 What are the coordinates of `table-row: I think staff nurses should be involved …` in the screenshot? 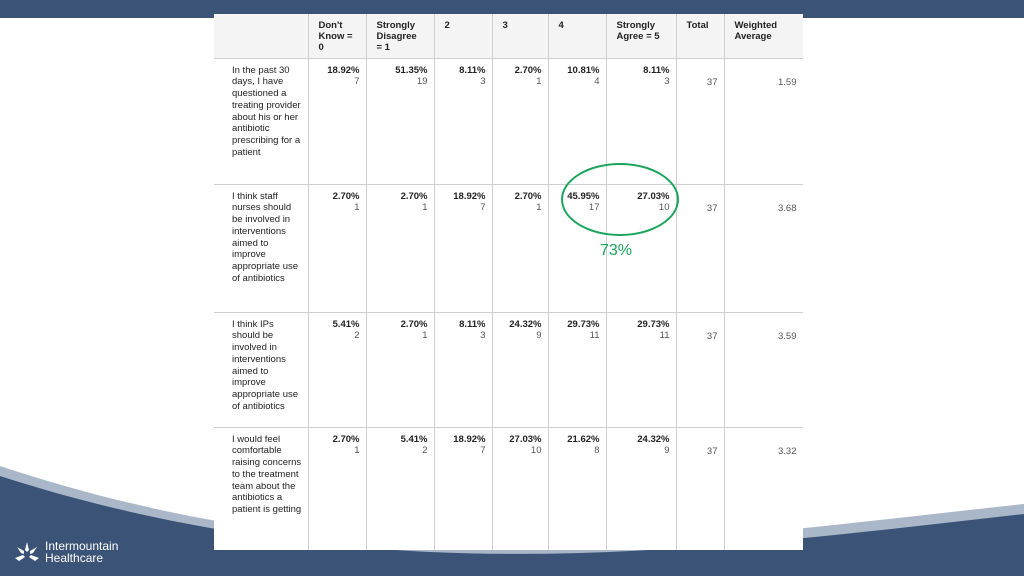 It's located at (508, 248).